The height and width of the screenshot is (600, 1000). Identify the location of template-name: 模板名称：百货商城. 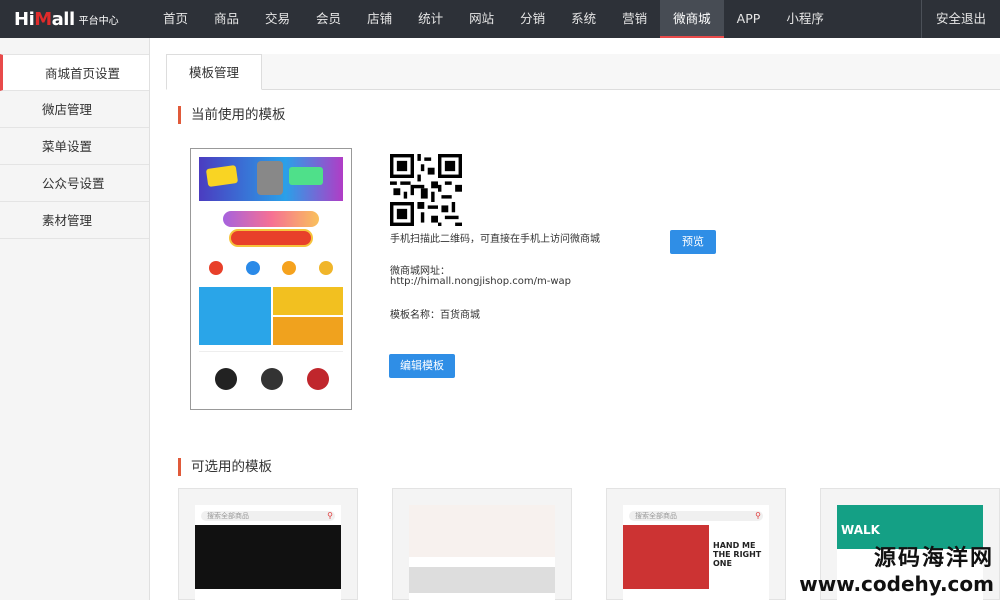
(435, 315).